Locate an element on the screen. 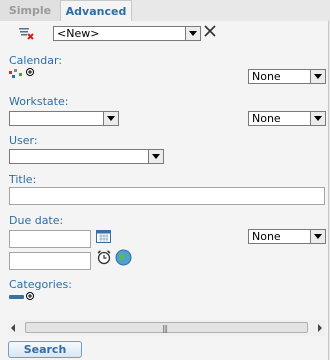  title-label: Title: is located at coordinates (23, 179).